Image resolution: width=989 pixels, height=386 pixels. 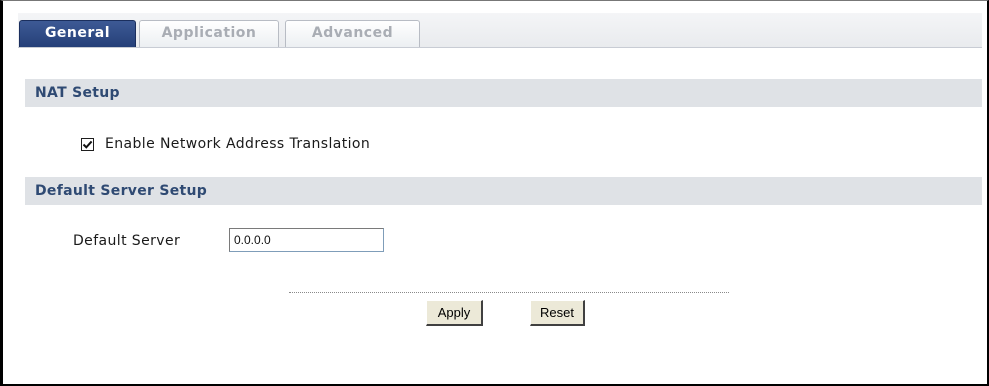 What do you see at coordinates (454, 313) in the screenshot?
I see `apply-button: Apply` at bounding box center [454, 313].